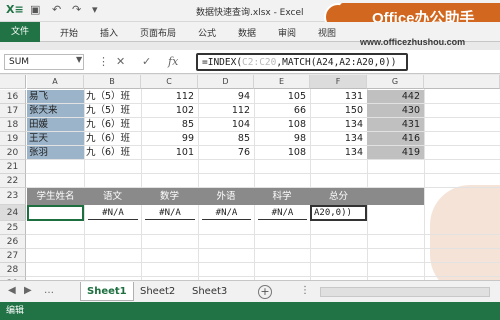  I want to click on more-options-icon: ⋮, so click(305, 290).